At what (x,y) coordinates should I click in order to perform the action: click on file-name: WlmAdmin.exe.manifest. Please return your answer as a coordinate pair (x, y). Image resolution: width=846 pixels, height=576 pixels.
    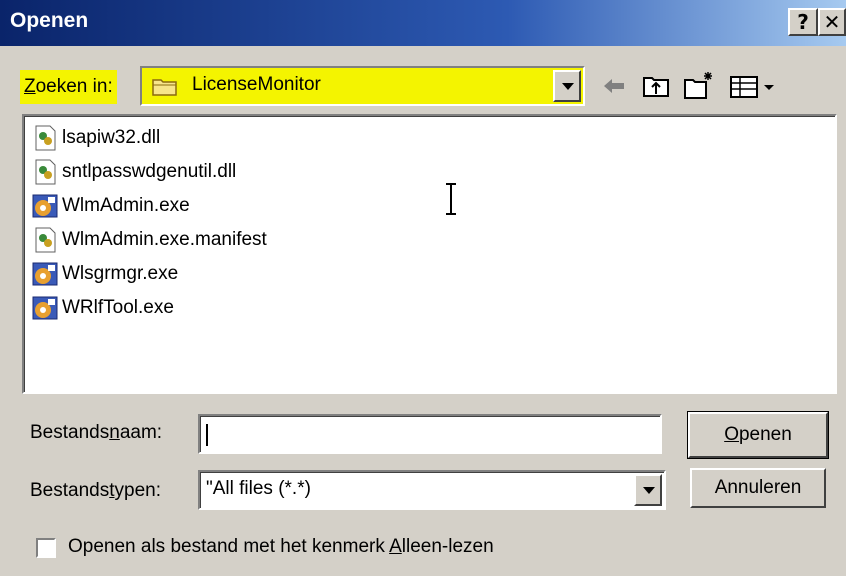
    Looking at the image, I should click on (164, 239).